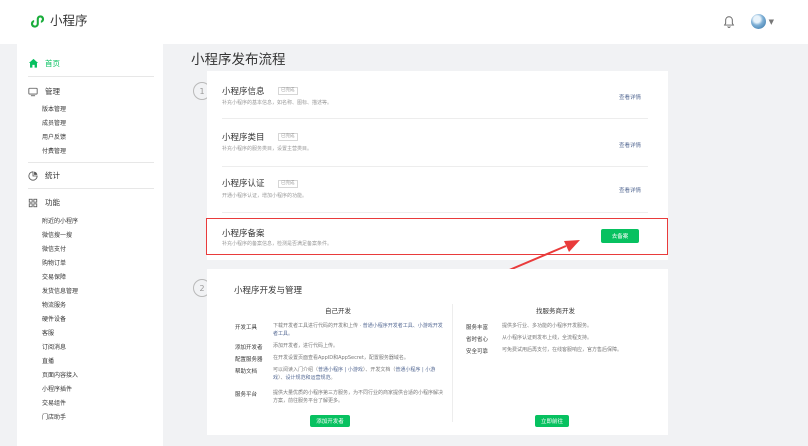  Describe the element at coordinates (249, 360) in the screenshot. I see `item-key: 配置服务器` at that location.